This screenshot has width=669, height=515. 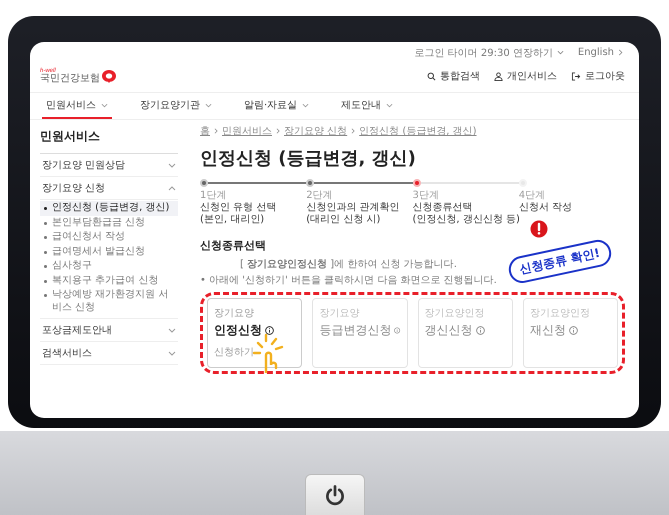 I want to click on breadcrumb-link: 민원서비스, so click(x=247, y=131).